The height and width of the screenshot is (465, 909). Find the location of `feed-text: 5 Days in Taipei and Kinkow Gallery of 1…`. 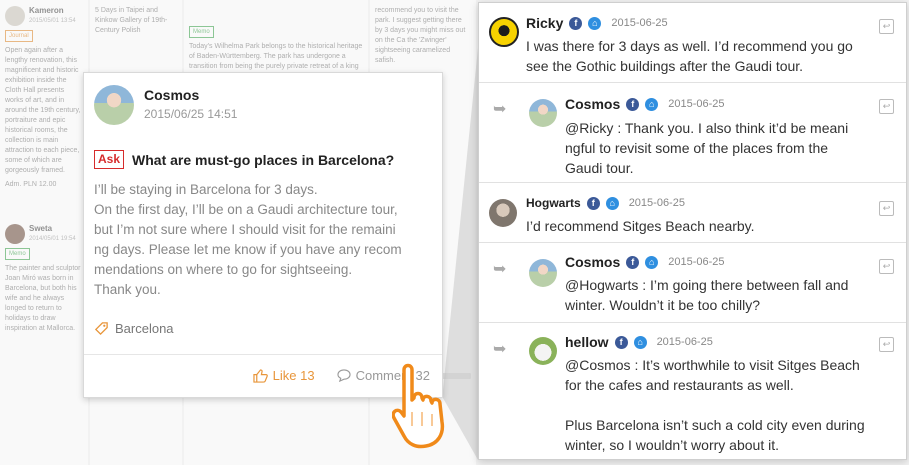

feed-text: 5 Days in Taipei and Kinkow Gallery of 1… is located at coordinates (131, 20).